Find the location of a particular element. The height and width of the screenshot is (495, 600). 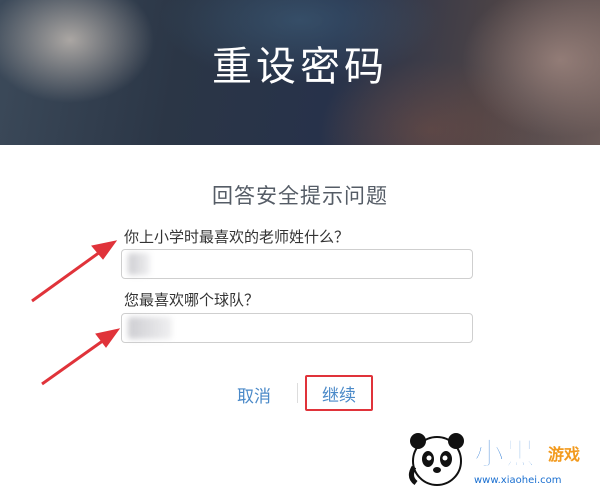

page-title: 重设密码 is located at coordinates (300, 67).